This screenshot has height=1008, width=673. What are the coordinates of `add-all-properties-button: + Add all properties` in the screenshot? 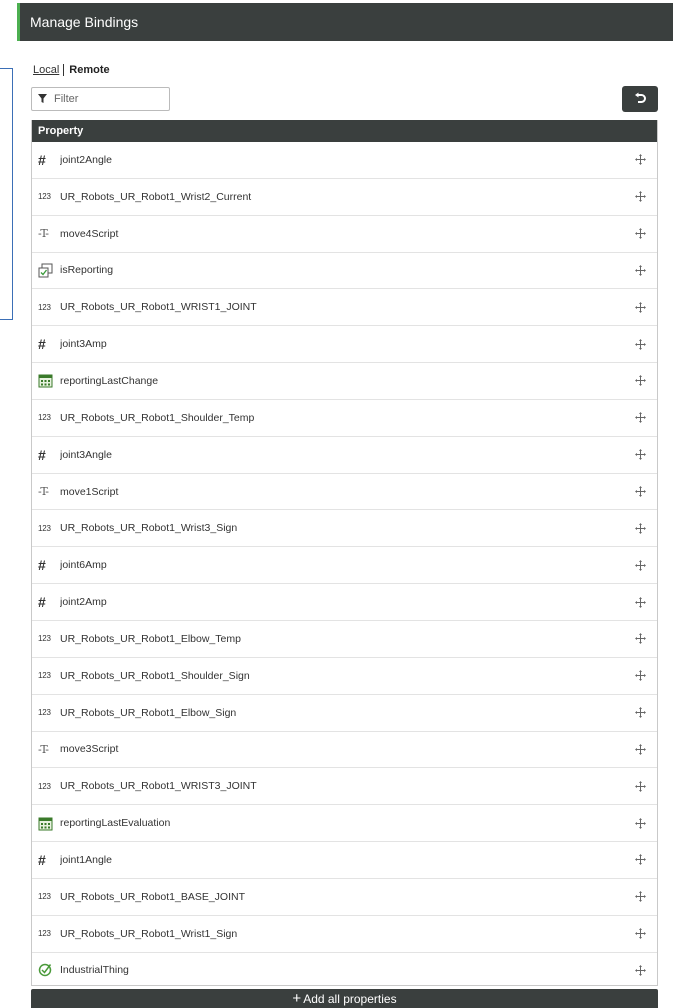 It's located at (344, 998).